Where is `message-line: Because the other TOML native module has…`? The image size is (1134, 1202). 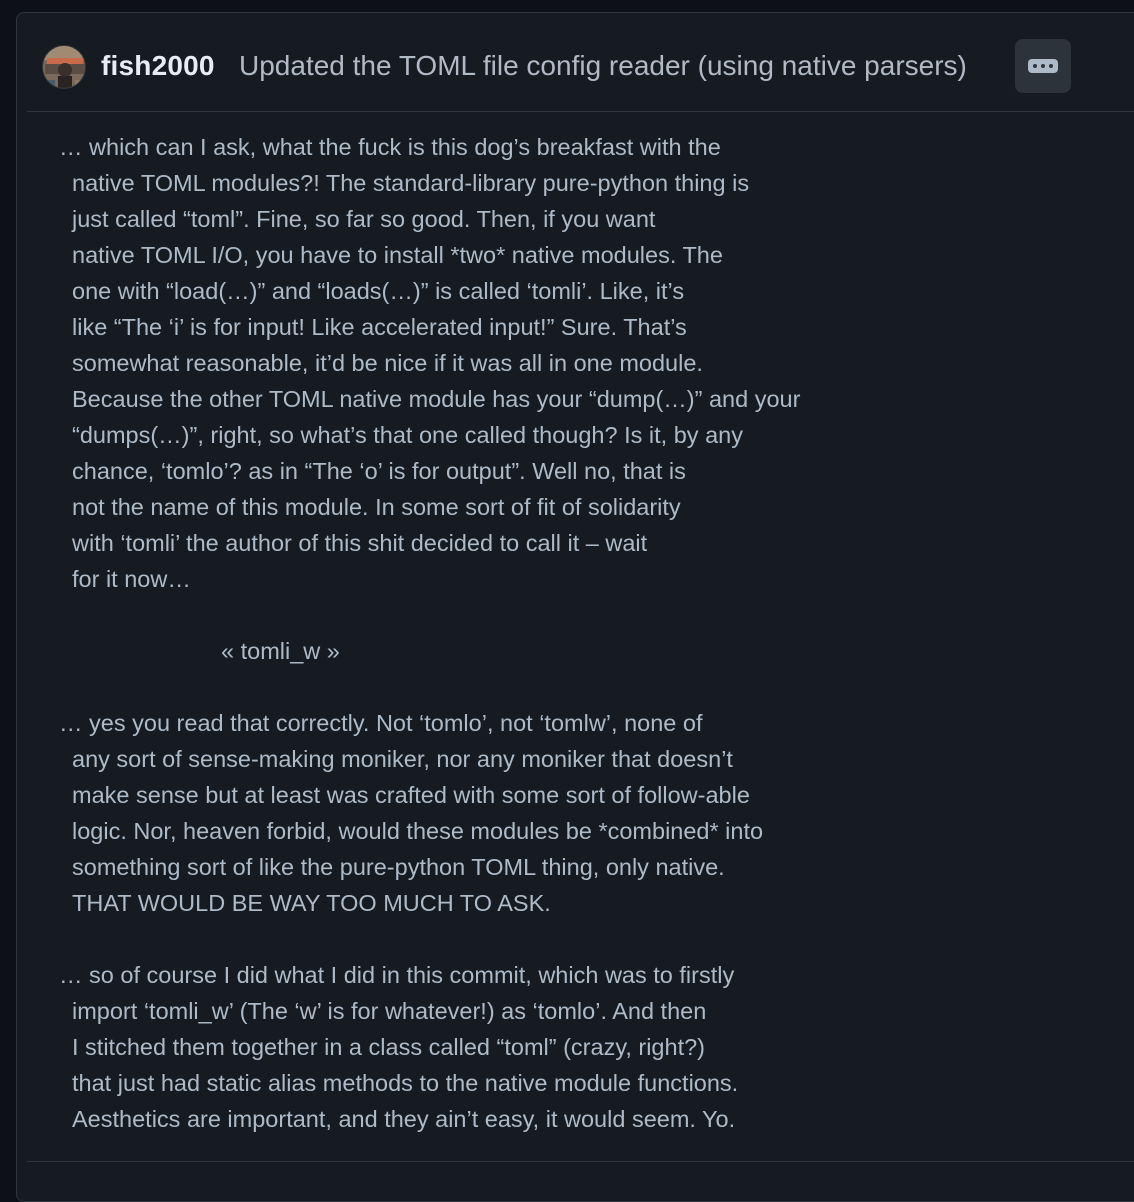
message-line: Because the other TOML native module has… is located at coordinates (436, 399).